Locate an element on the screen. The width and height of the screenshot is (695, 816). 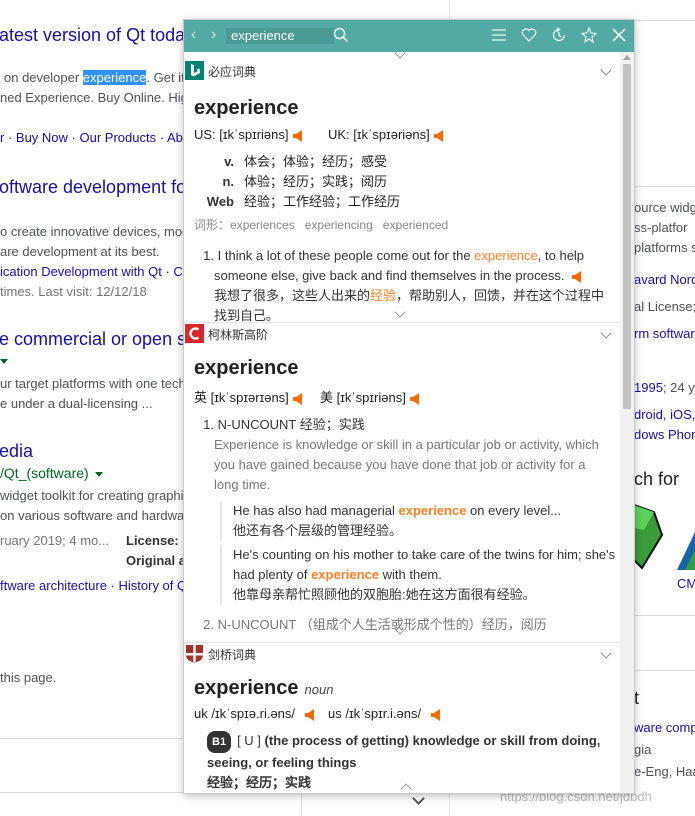
word-form: experienced is located at coordinates (415, 225).